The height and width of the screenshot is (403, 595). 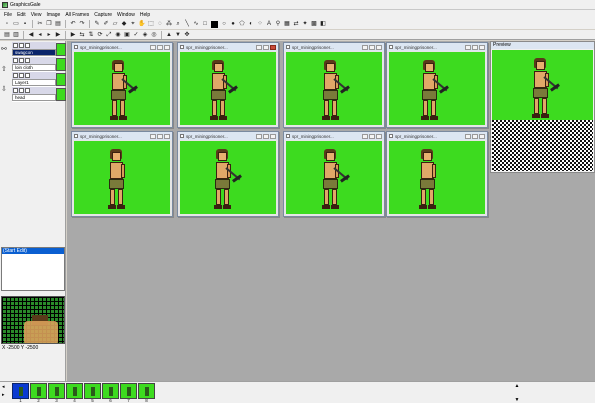 What do you see at coordinates (58, 35) in the screenshot?
I see `last-frame-icon: ▶` at bounding box center [58, 35].